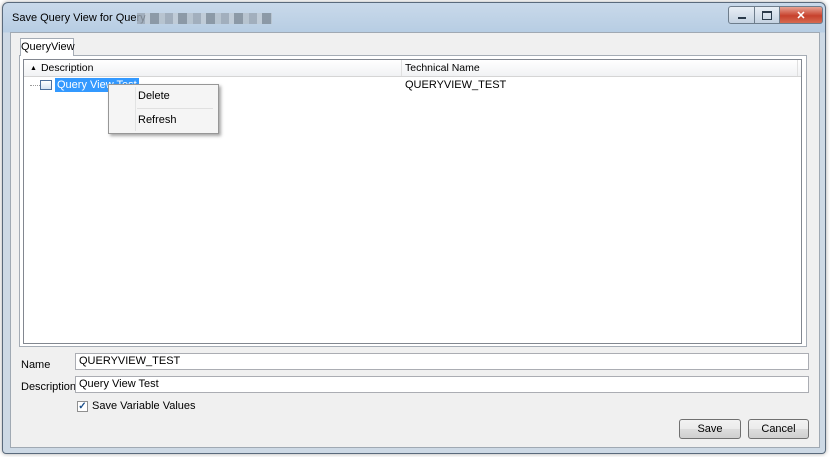 The width and height of the screenshot is (830, 457). I want to click on query-view-node-icon, so click(46, 85).